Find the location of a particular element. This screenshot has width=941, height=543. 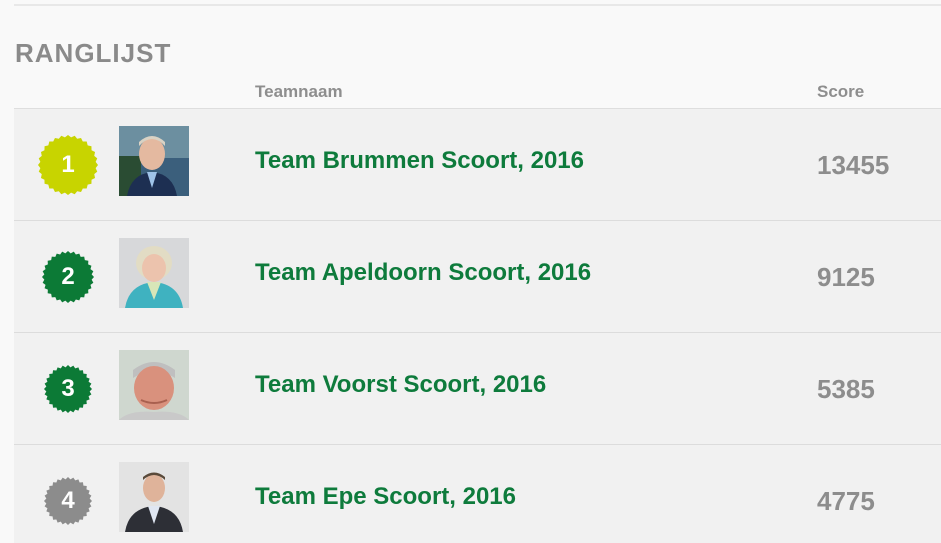

column-header-score: Score is located at coordinates (841, 91).